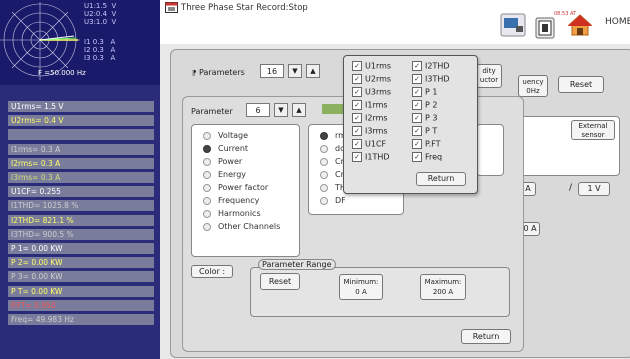 The width and height of the screenshot is (630, 359). Describe the element at coordinates (533, 86) in the screenshot. I see `frequency-button: uency 0Hz` at that location.